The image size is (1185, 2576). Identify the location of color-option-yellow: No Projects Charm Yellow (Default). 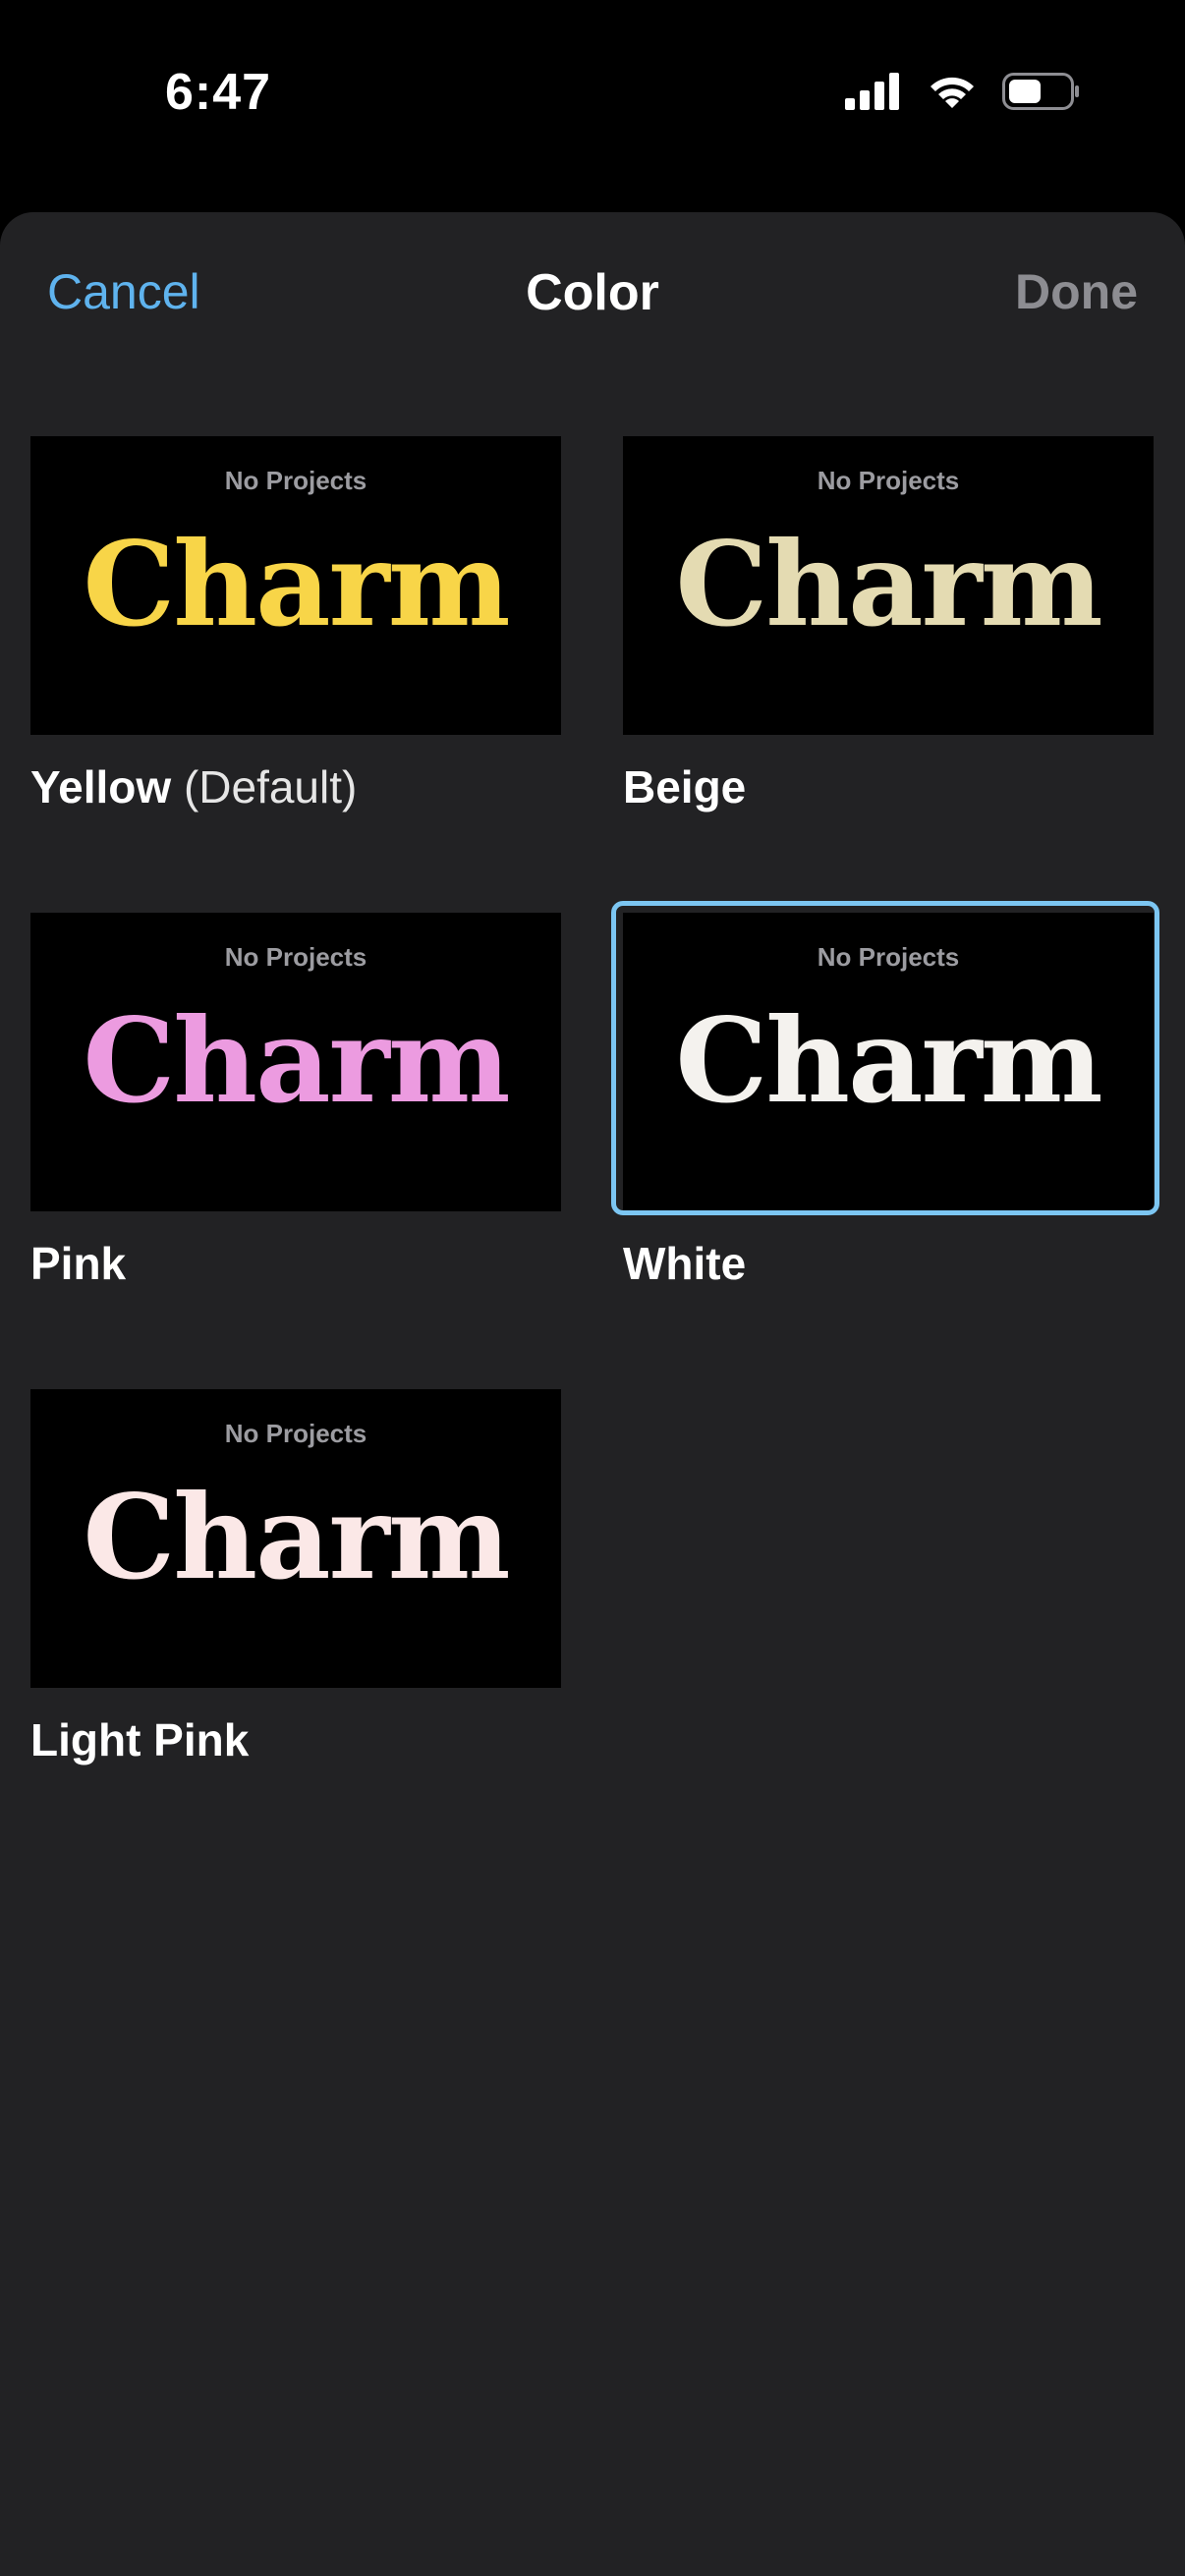
(296, 624).